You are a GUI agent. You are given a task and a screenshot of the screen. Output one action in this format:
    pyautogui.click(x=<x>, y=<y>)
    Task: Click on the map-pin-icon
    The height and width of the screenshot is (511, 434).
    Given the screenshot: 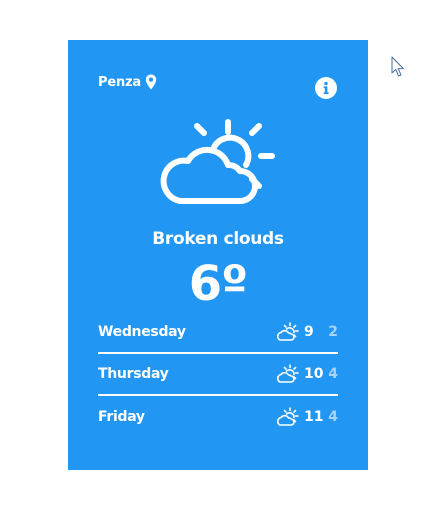 What is the action you would take?
    pyautogui.click(x=151, y=82)
    